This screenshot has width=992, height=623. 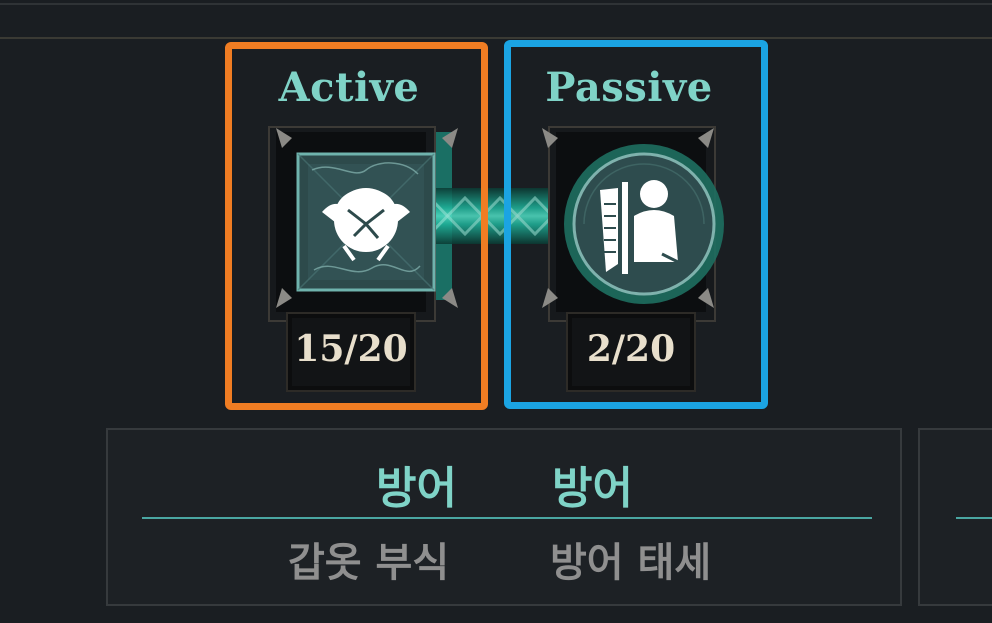 What do you see at coordinates (496, 4) in the screenshot?
I see `header-border-top` at bounding box center [496, 4].